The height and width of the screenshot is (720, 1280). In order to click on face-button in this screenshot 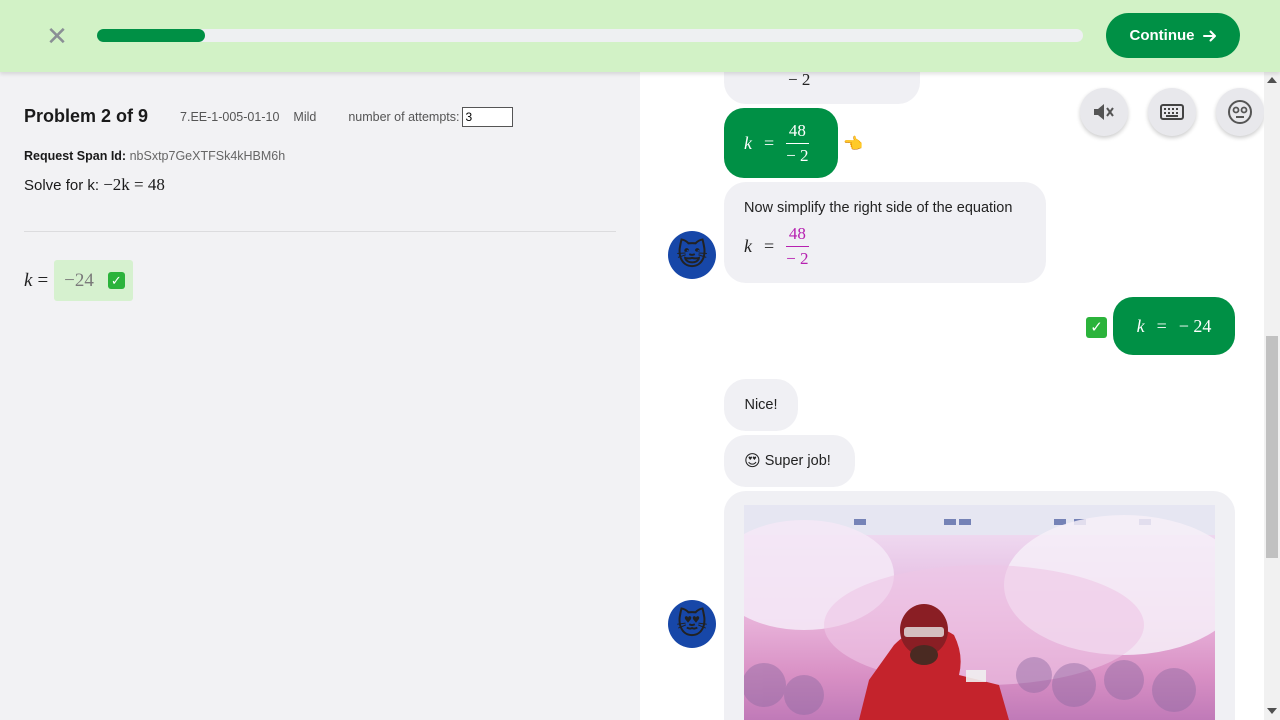, I will do `click(1240, 112)`.